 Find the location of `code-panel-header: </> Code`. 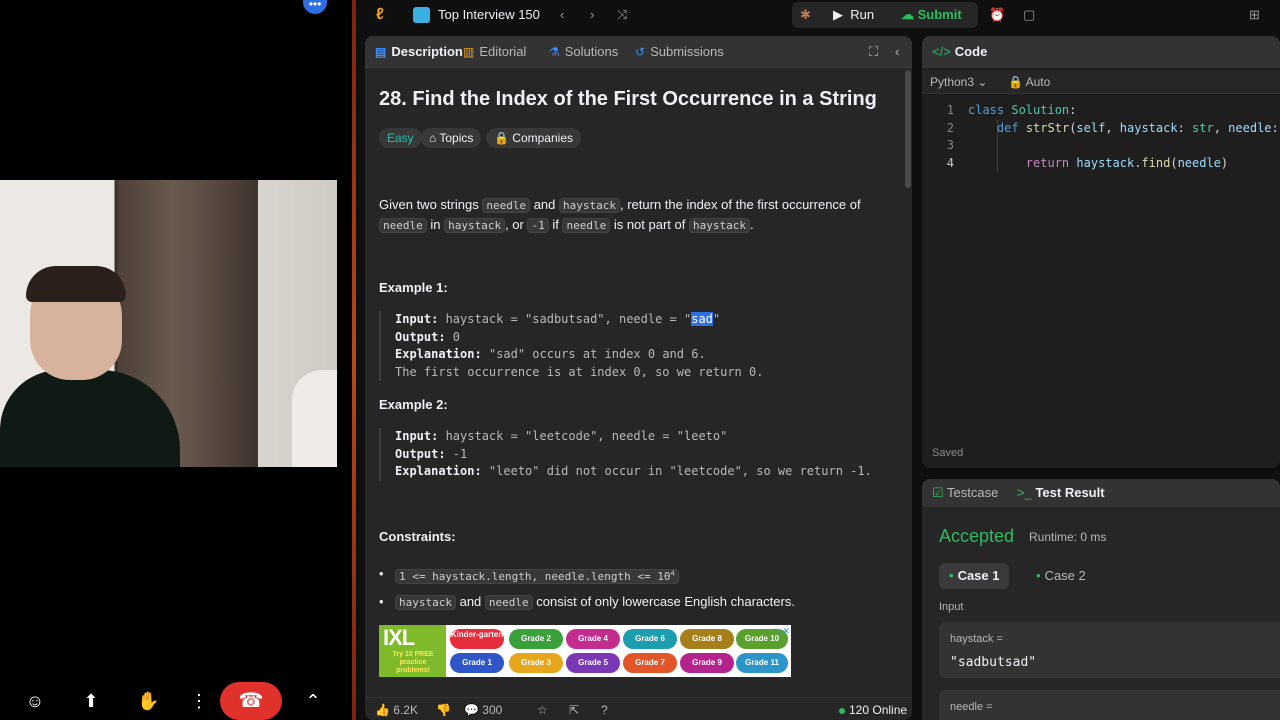

code-panel-header: </> Code is located at coordinates (1101, 52).